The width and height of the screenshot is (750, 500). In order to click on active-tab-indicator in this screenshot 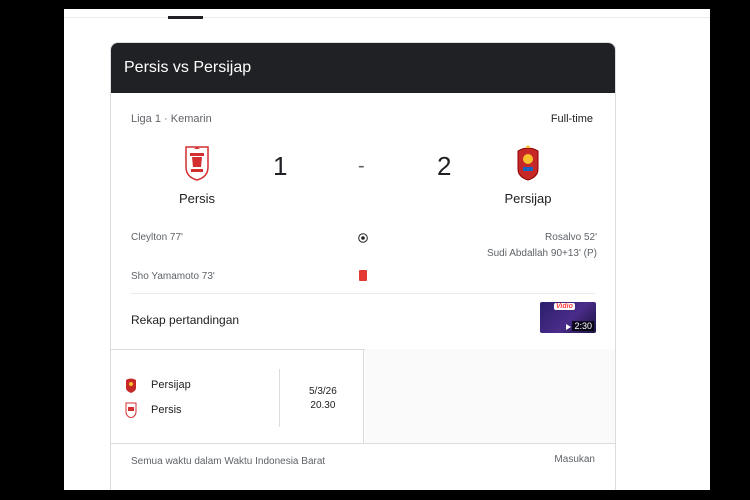, I will do `click(185, 17)`.